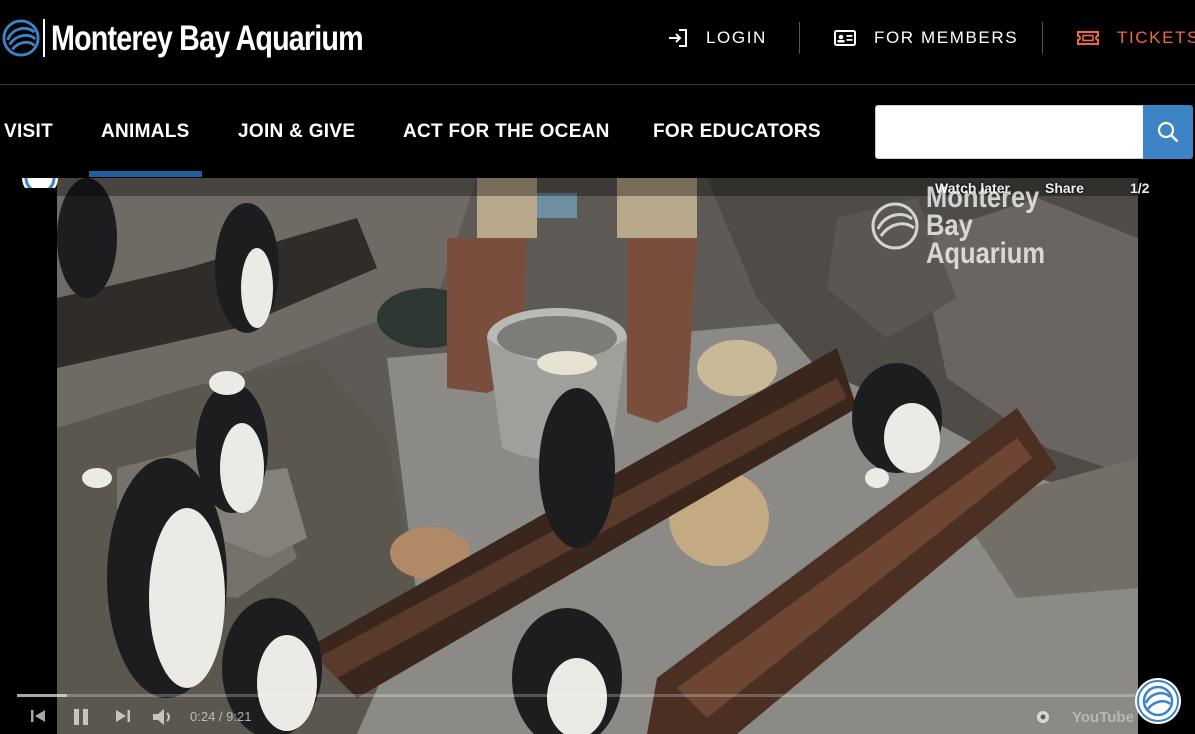 This screenshot has width=1195, height=734. I want to click on tickets-link: TICKETS, so click(1136, 38).